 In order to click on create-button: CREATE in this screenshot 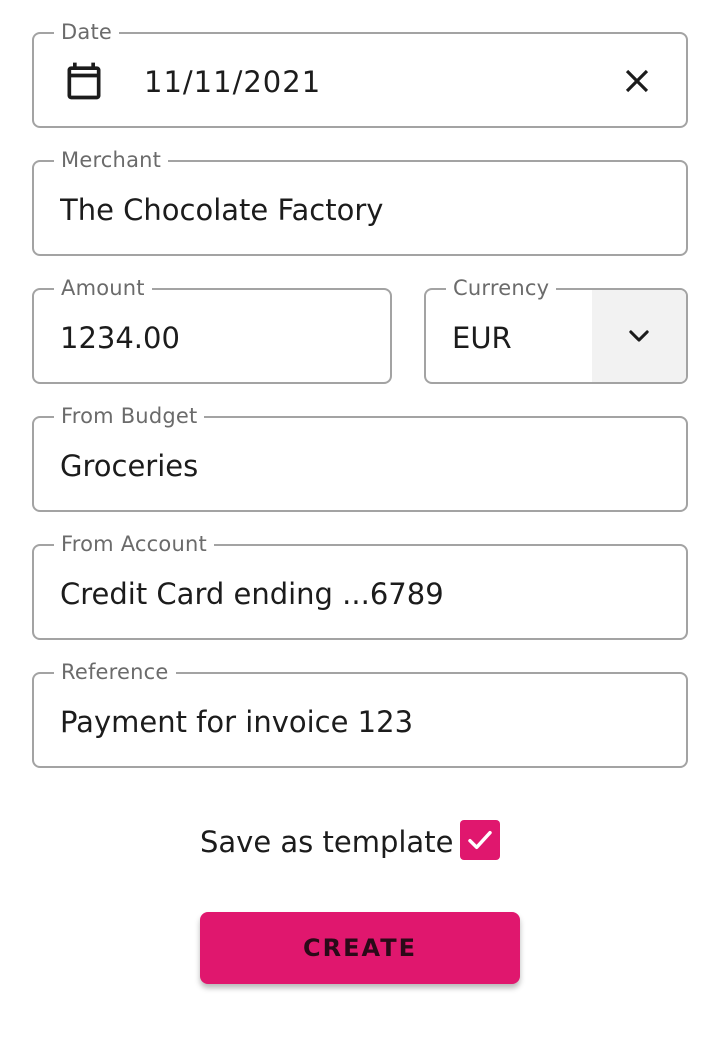, I will do `click(360, 948)`.